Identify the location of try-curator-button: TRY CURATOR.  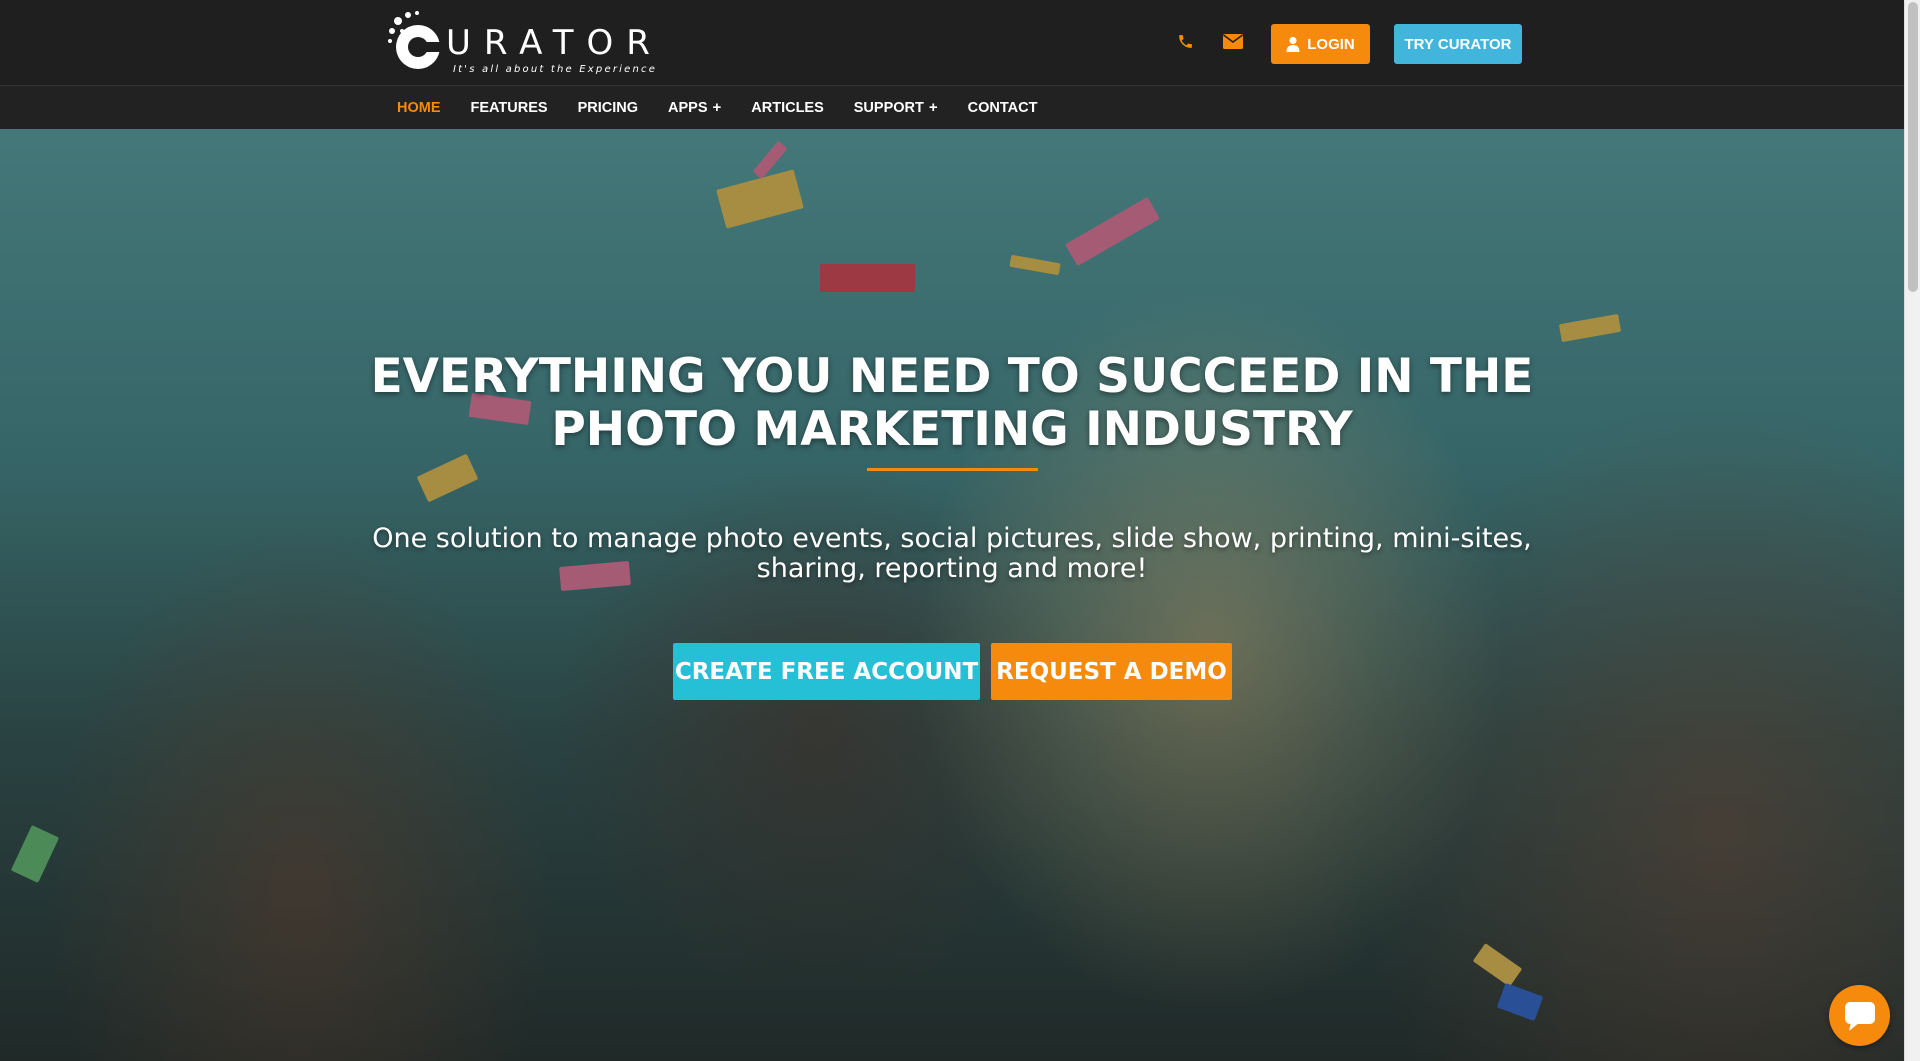
(1458, 44).